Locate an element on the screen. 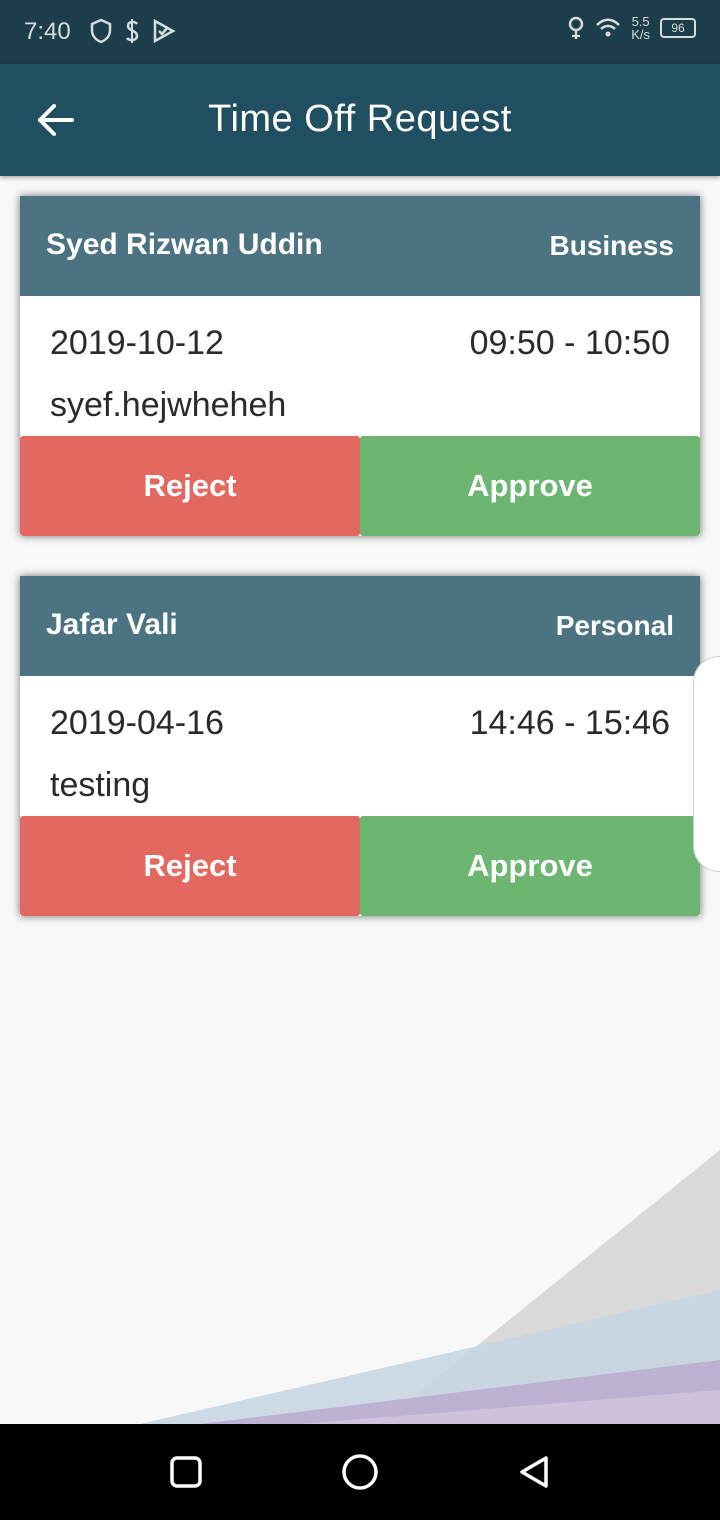 This screenshot has width=720, height=1520. request-date: 2019-10-12 is located at coordinates (137, 343).